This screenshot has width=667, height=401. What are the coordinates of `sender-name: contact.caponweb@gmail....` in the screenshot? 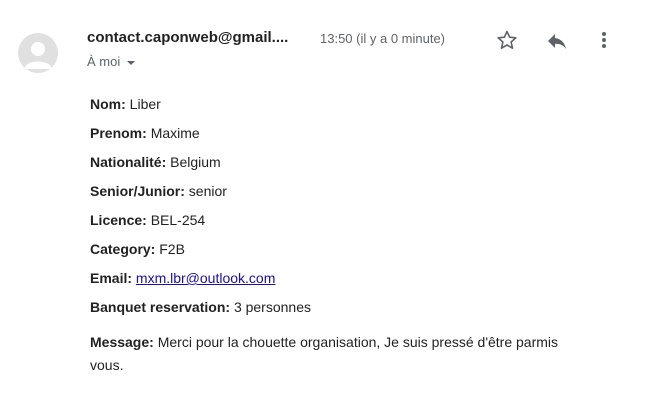 It's located at (187, 37).